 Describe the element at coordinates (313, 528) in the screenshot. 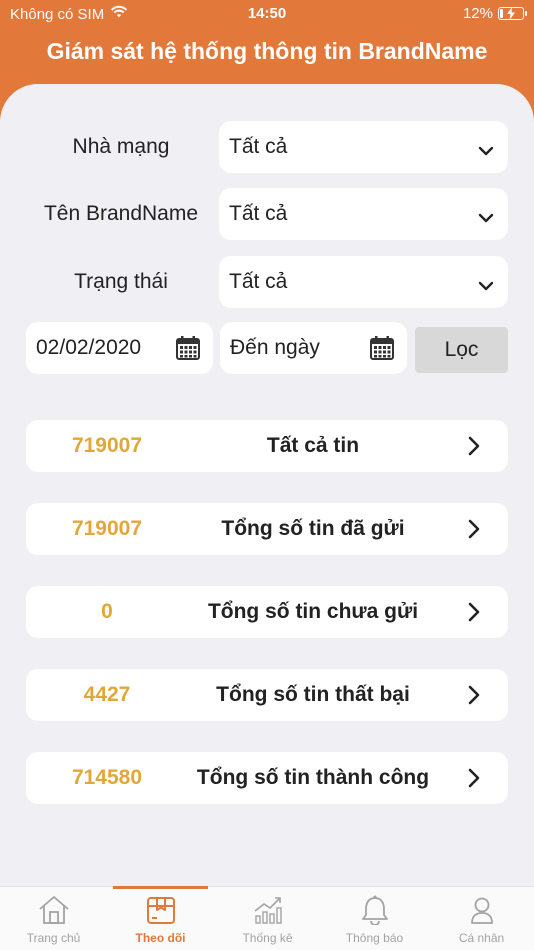

I see `stat-label: Tổng số tin đã gửi` at that location.